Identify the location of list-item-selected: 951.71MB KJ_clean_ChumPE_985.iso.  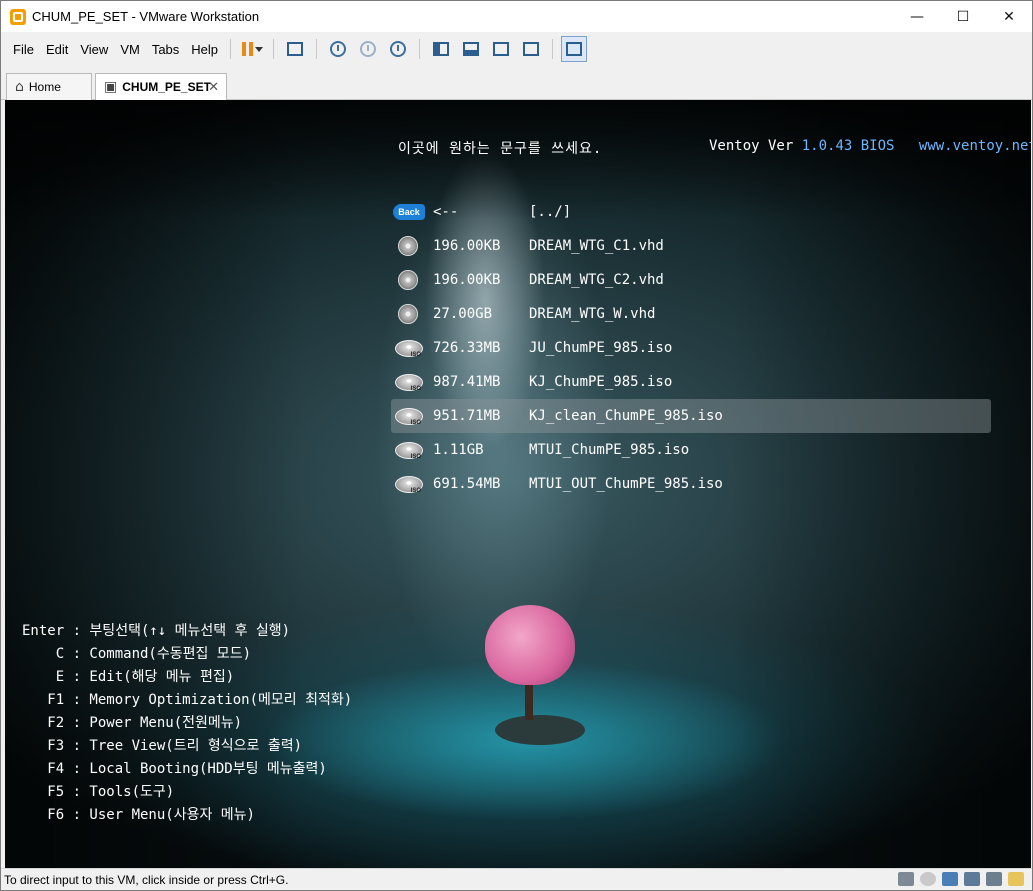
(691, 416).